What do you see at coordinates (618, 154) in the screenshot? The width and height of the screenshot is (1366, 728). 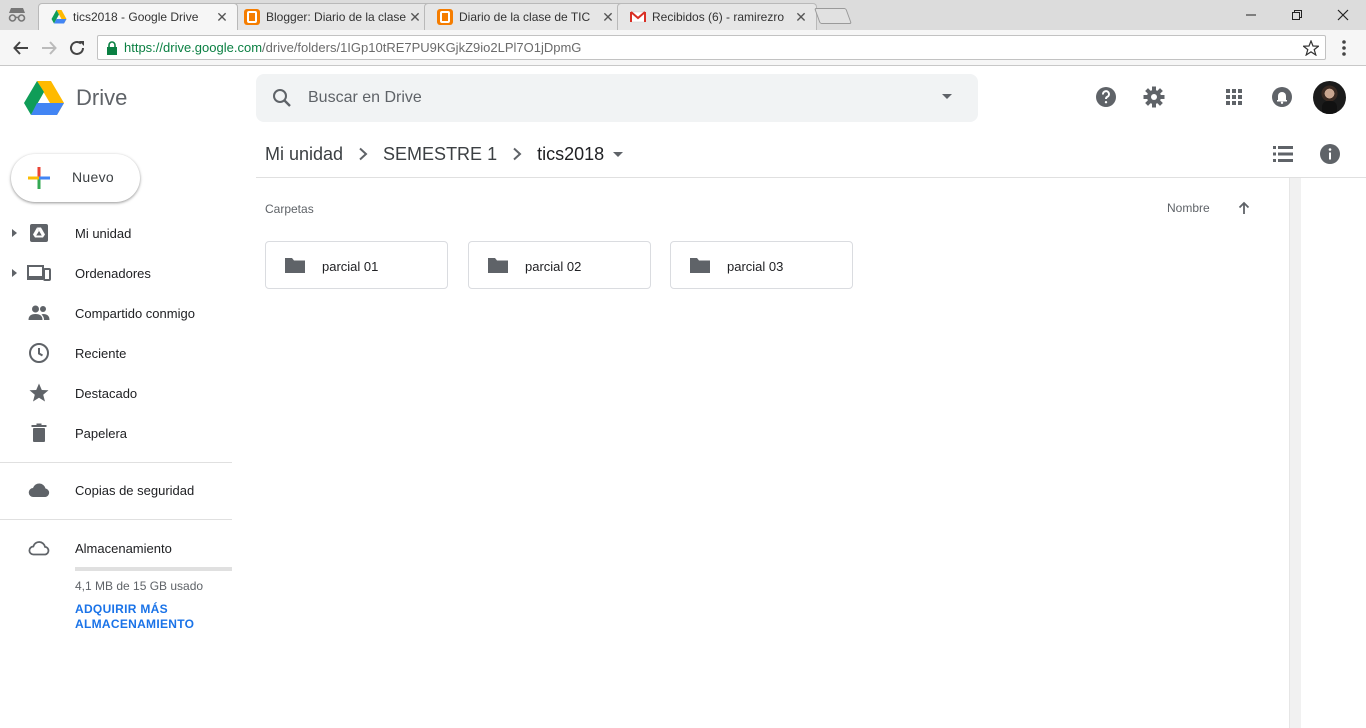 I see `folder-menu-dropdown-icon` at bounding box center [618, 154].